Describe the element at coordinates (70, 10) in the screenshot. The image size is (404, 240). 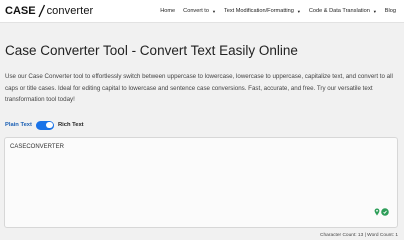
I see `logo-word-converter: converter` at that location.